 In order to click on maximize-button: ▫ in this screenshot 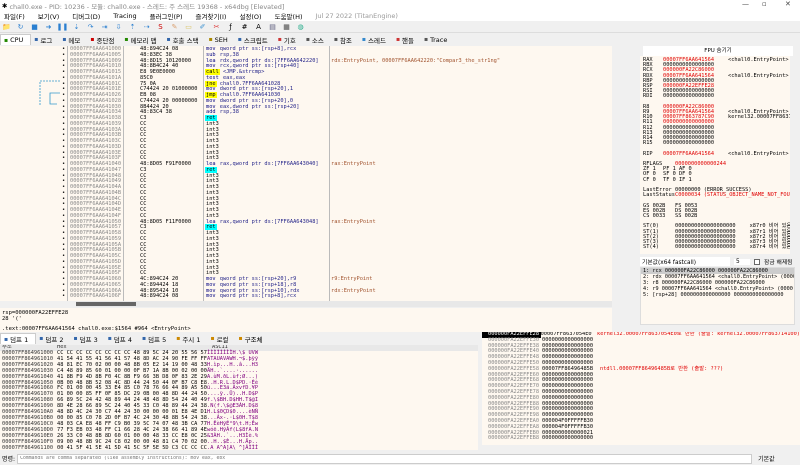, I will do `click(764, 4)`.